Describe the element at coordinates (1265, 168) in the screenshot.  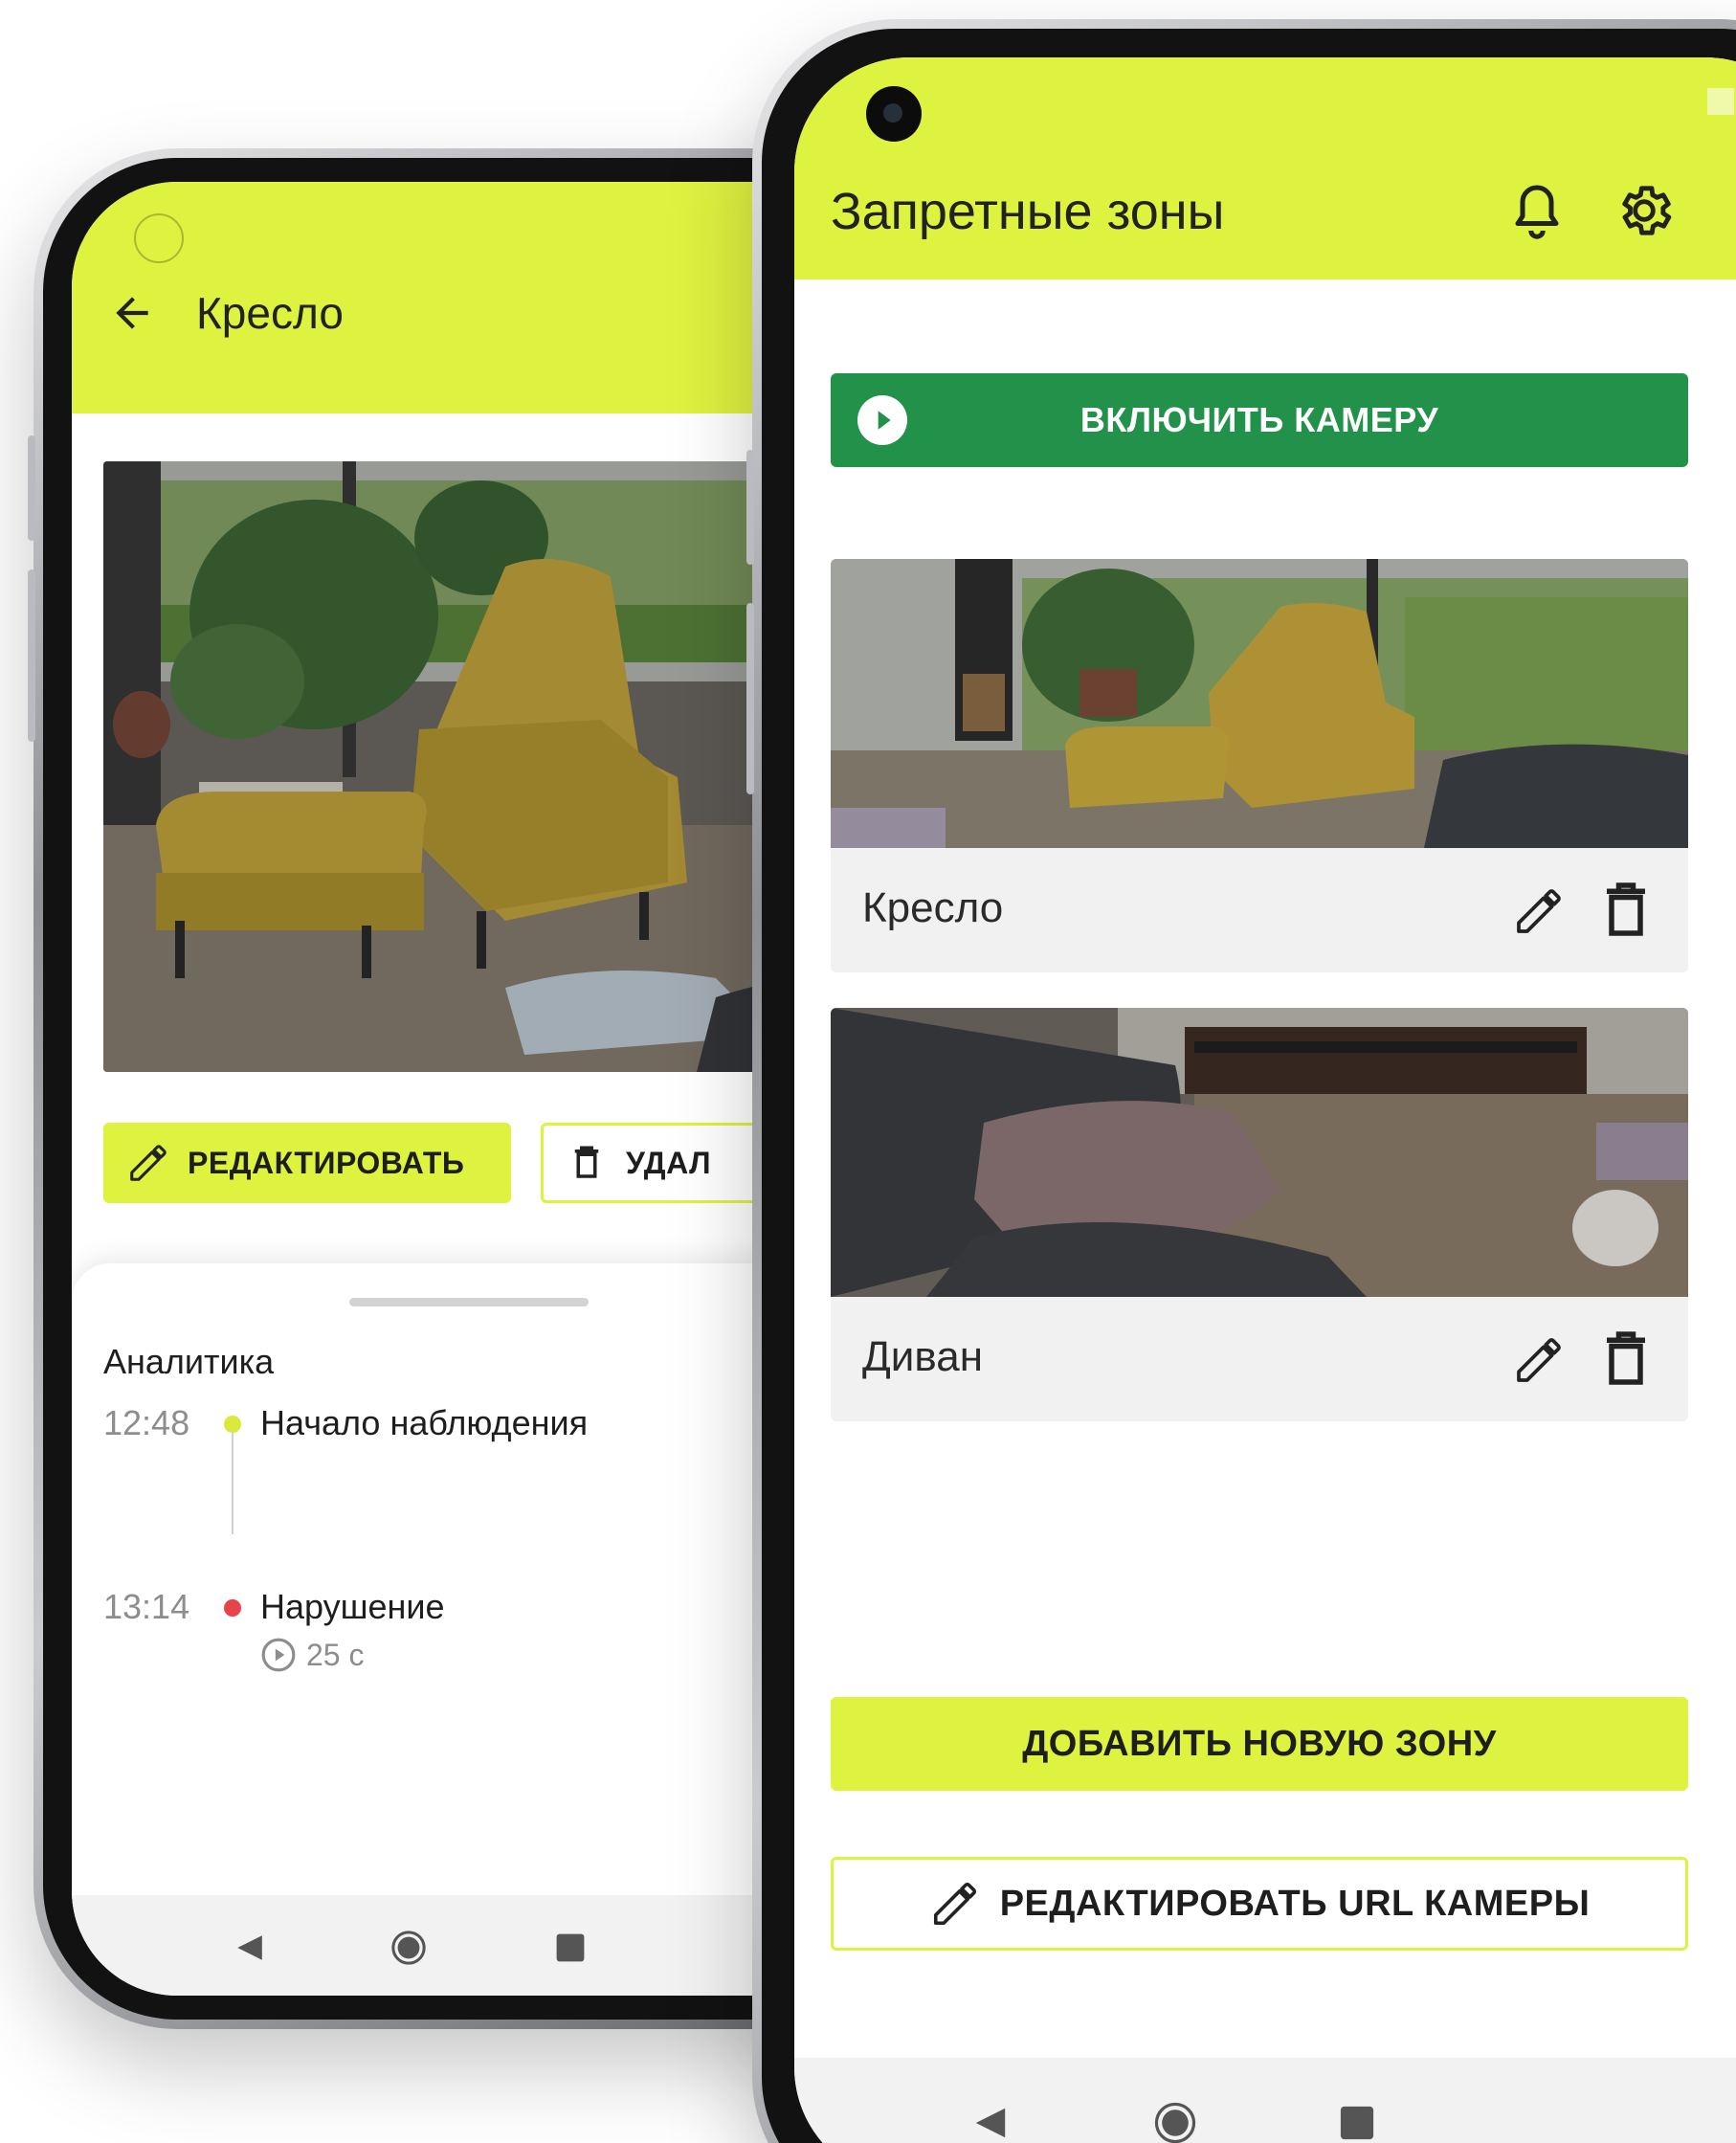
I see `app-bar: Запретные зоны` at that location.